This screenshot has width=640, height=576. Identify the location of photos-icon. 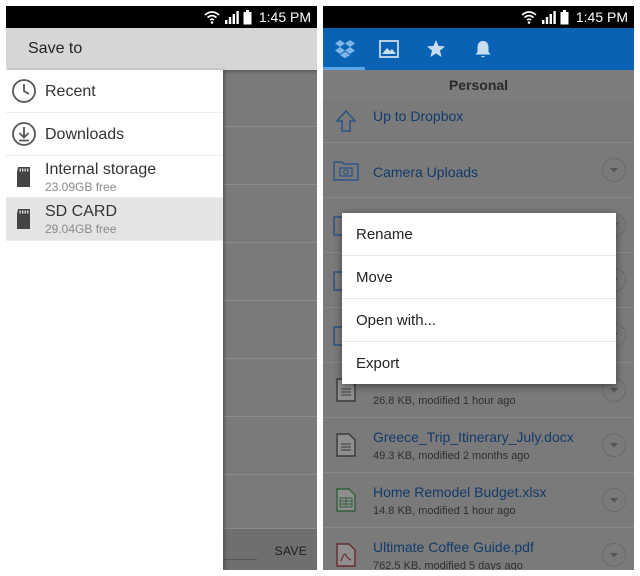
(389, 49).